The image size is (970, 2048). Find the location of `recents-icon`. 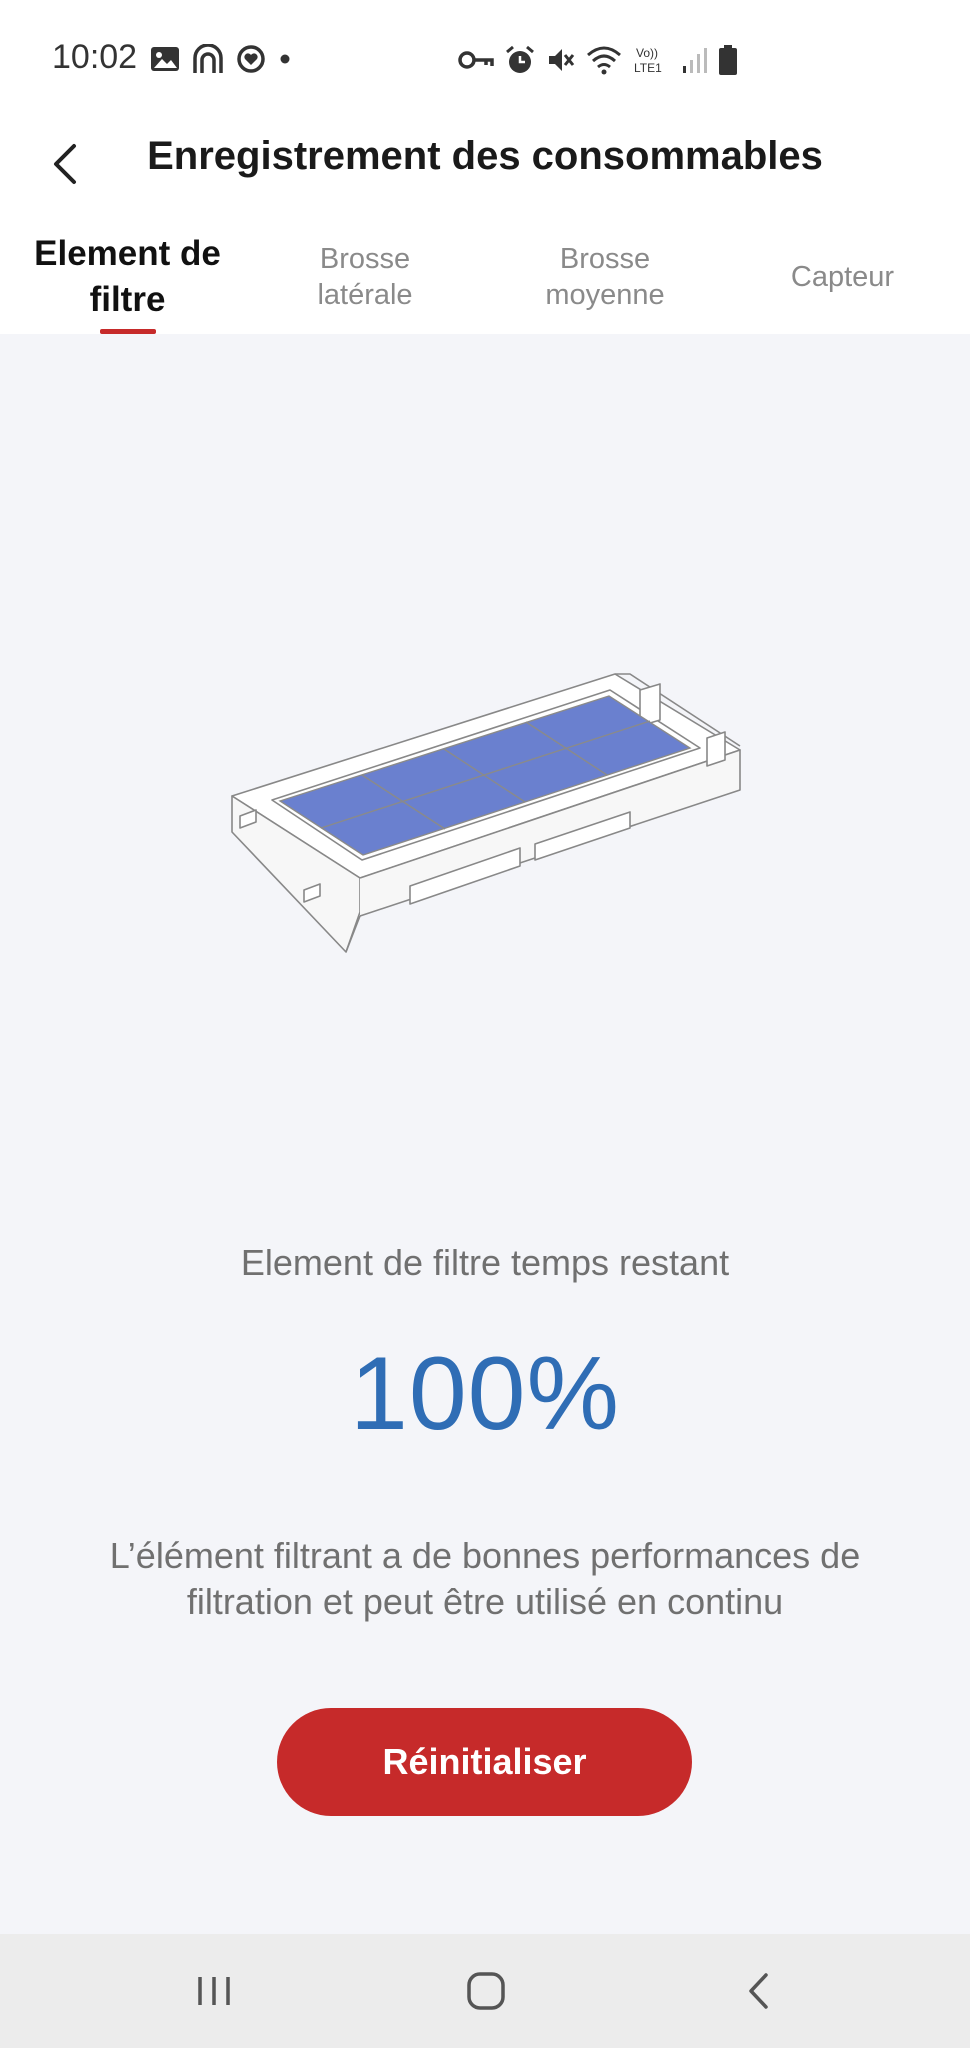

recents-icon is located at coordinates (214, 1991).